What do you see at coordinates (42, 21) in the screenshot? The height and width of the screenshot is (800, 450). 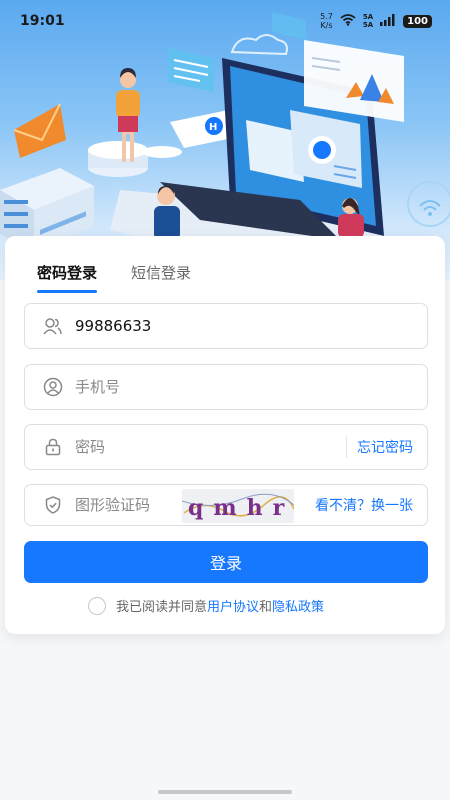 I see `status-time: 19:01` at bounding box center [42, 21].